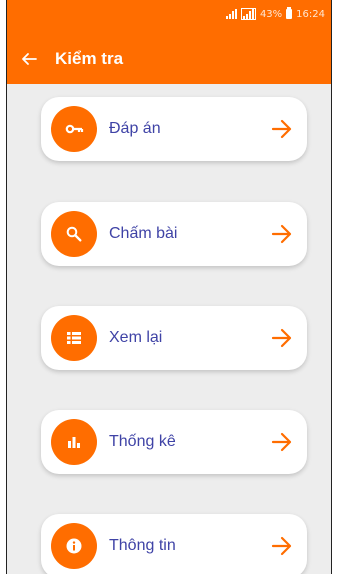 This screenshot has width=338, height=574. I want to click on battery-percent: 43%, so click(271, 14).